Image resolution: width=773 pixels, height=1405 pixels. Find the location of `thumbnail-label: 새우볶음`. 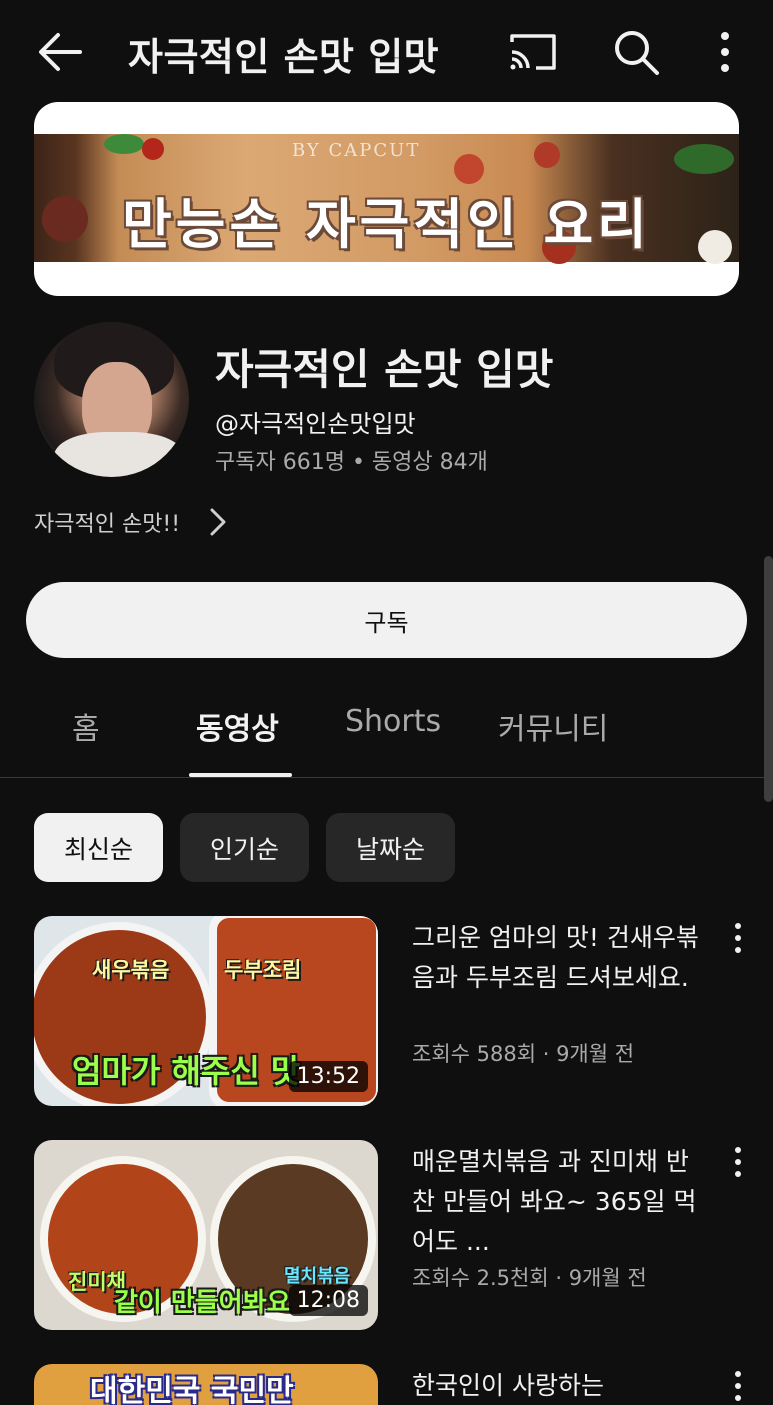

thumbnail-label: 새우볶음 is located at coordinates (131, 970).